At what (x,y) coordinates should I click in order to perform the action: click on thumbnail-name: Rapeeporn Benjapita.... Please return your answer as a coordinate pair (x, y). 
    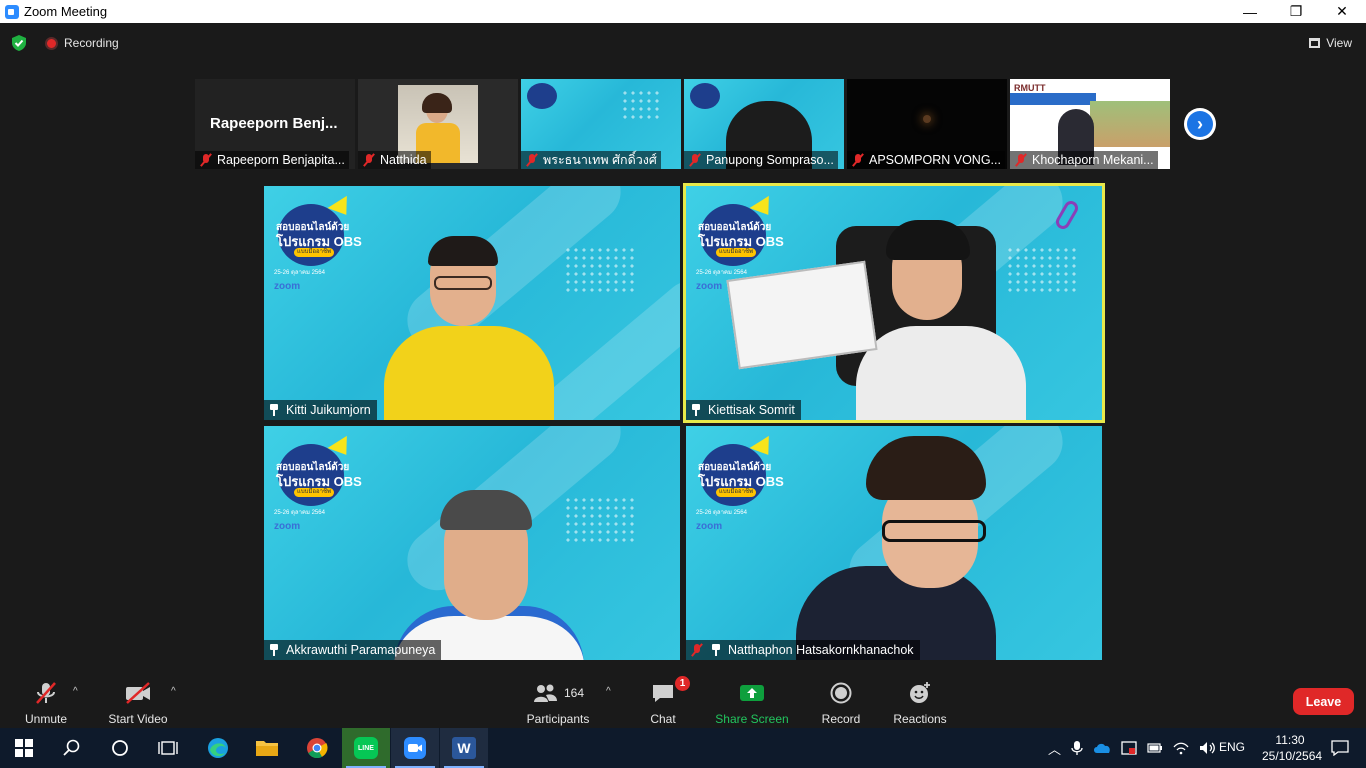
    Looking at the image, I should click on (281, 160).